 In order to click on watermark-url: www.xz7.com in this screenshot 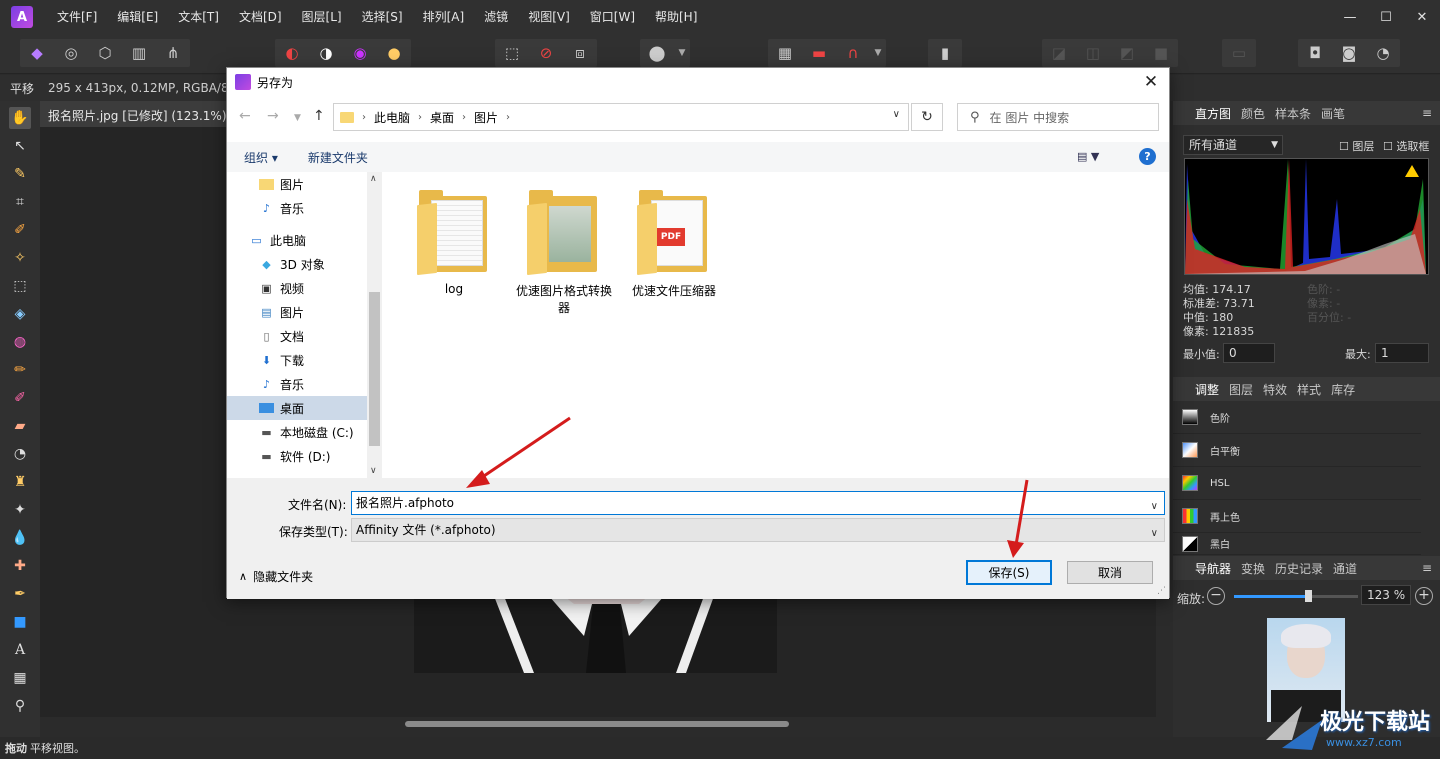, I will do `click(1364, 742)`.